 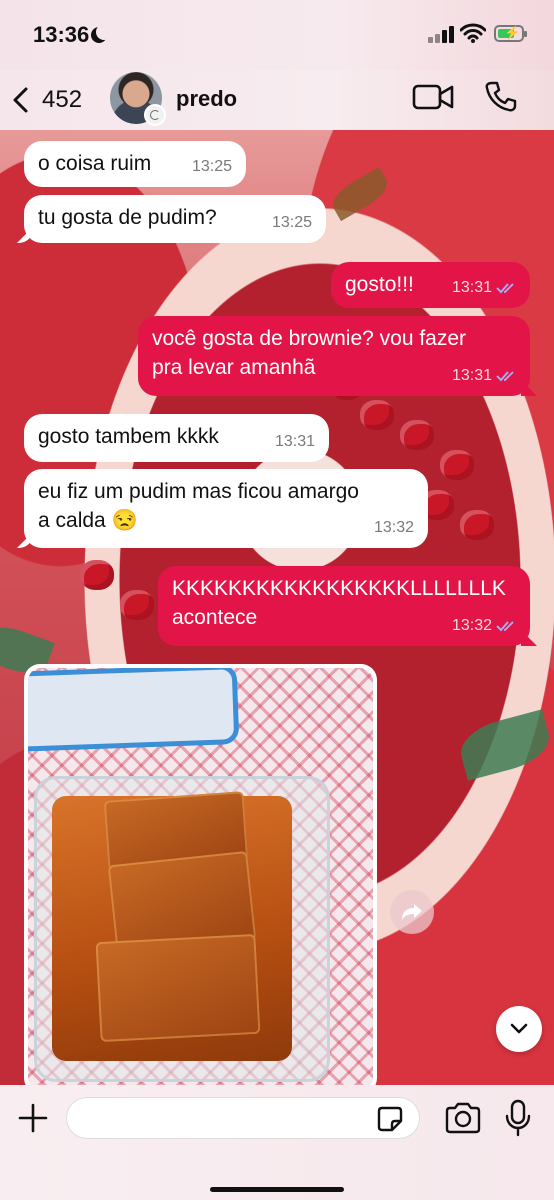 I want to click on status-time: 13:36, so click(x=61, y=34).